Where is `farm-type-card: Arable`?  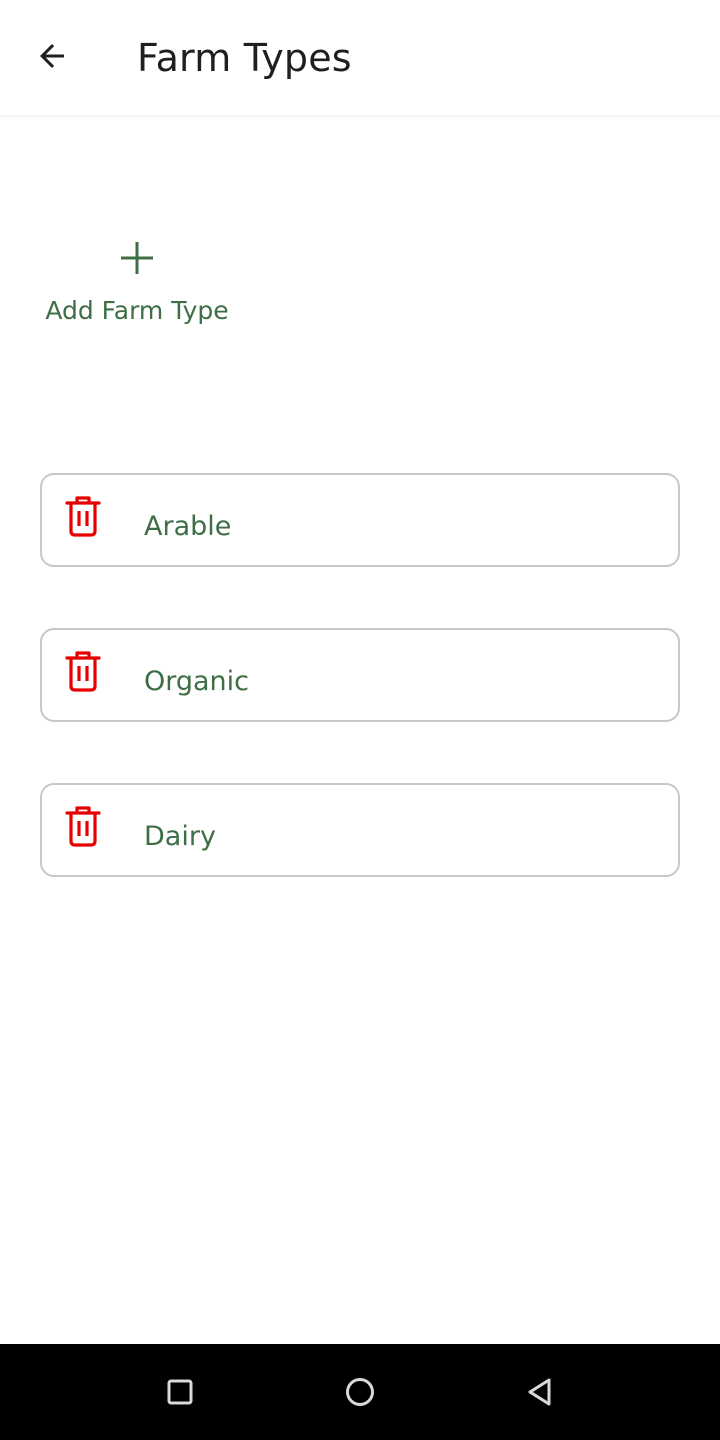 farm-type-card: Arable is located at coordinates (360, 520).